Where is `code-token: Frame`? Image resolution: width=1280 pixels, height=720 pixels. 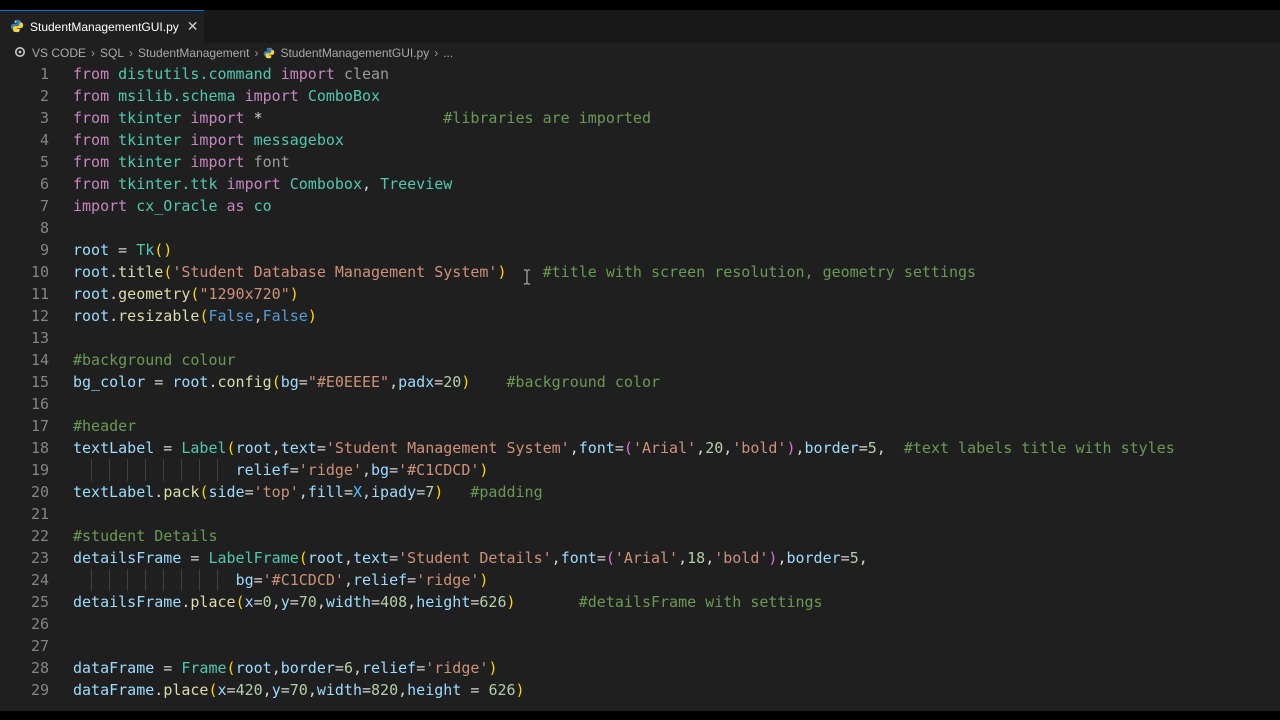 code-token: Frame is located at coordinates (204, 668).